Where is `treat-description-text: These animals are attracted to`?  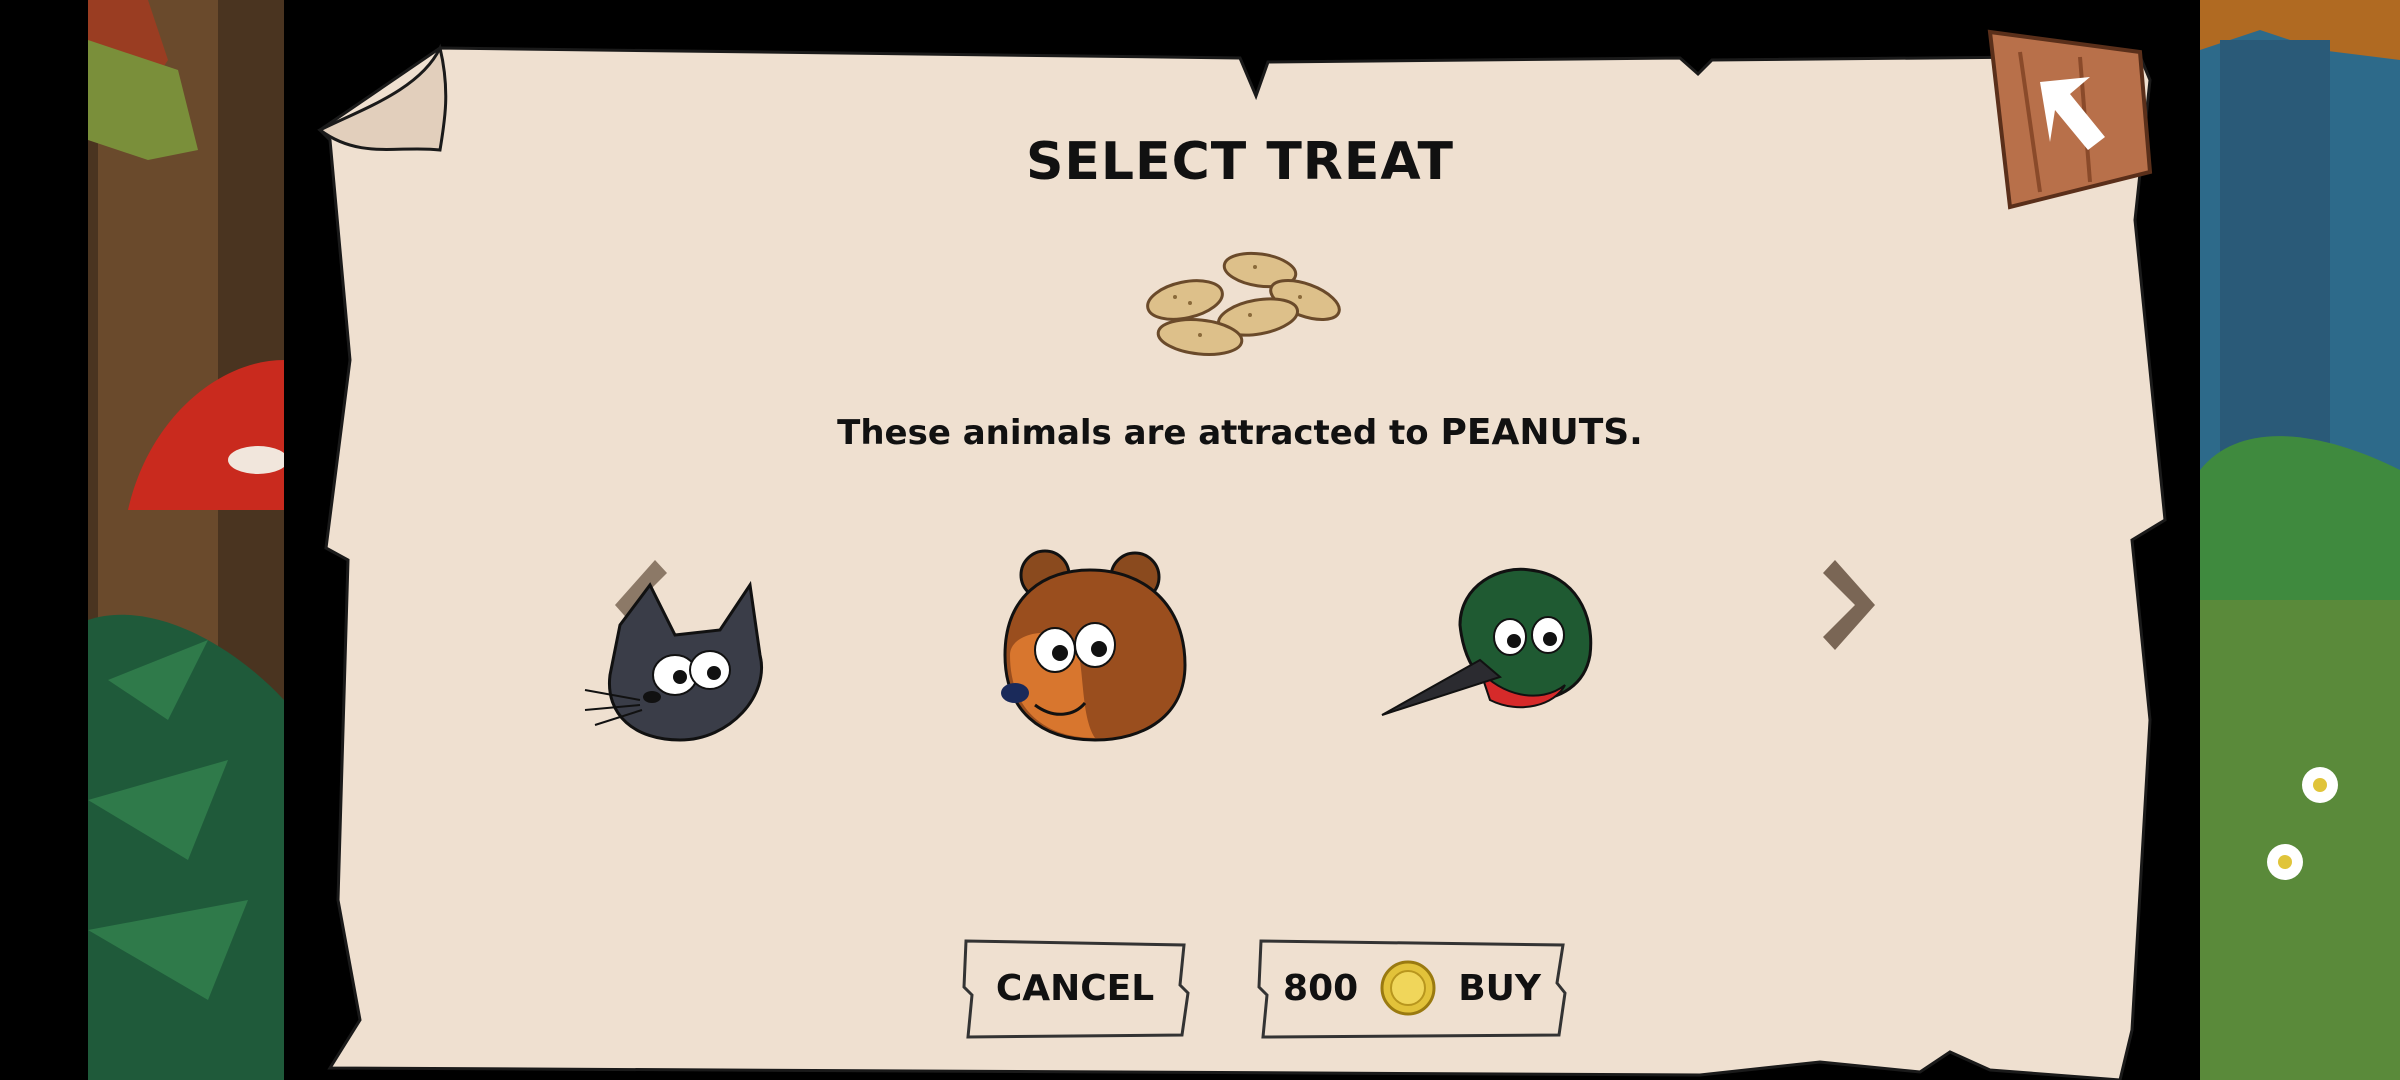 treat-description-text: These animals are attracted to is located at coordinates (1139, 433).